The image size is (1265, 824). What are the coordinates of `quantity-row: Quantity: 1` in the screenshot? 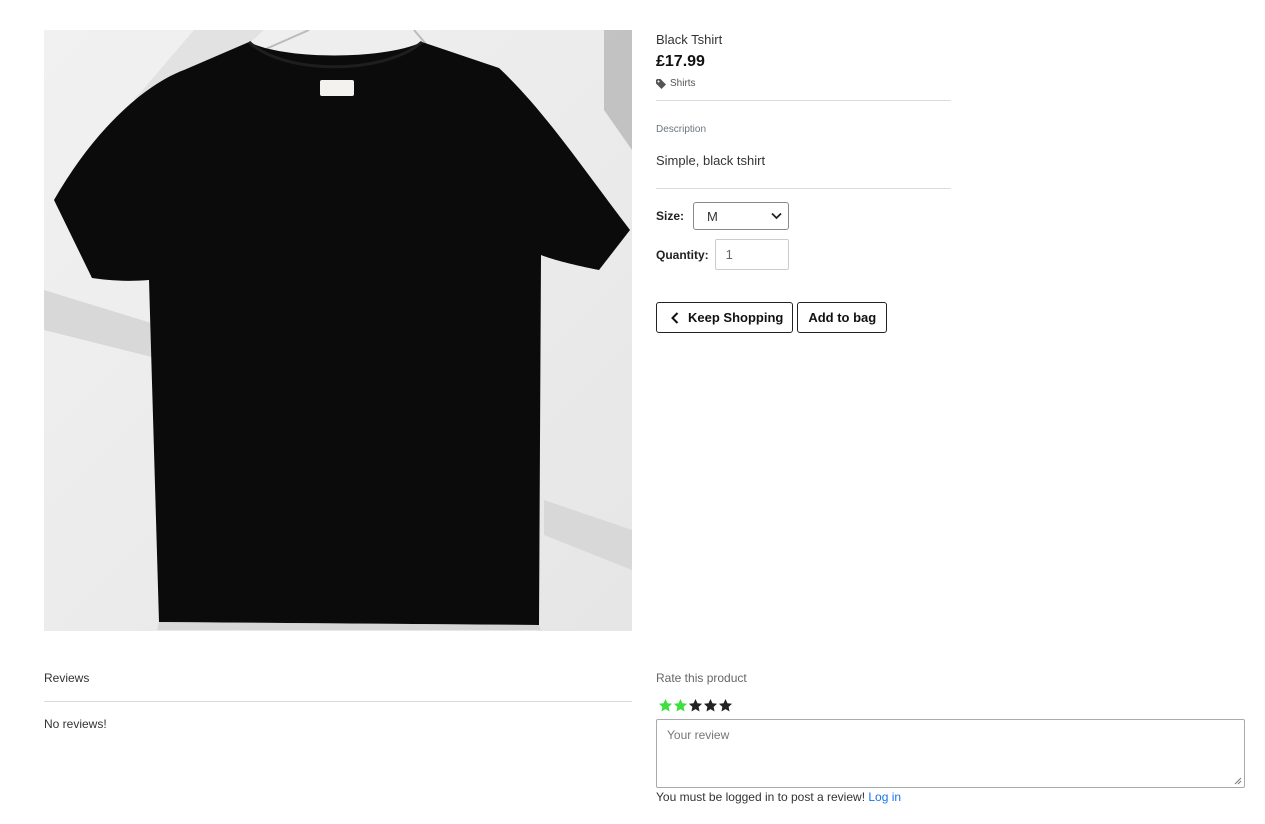 It's located at (803, 254).